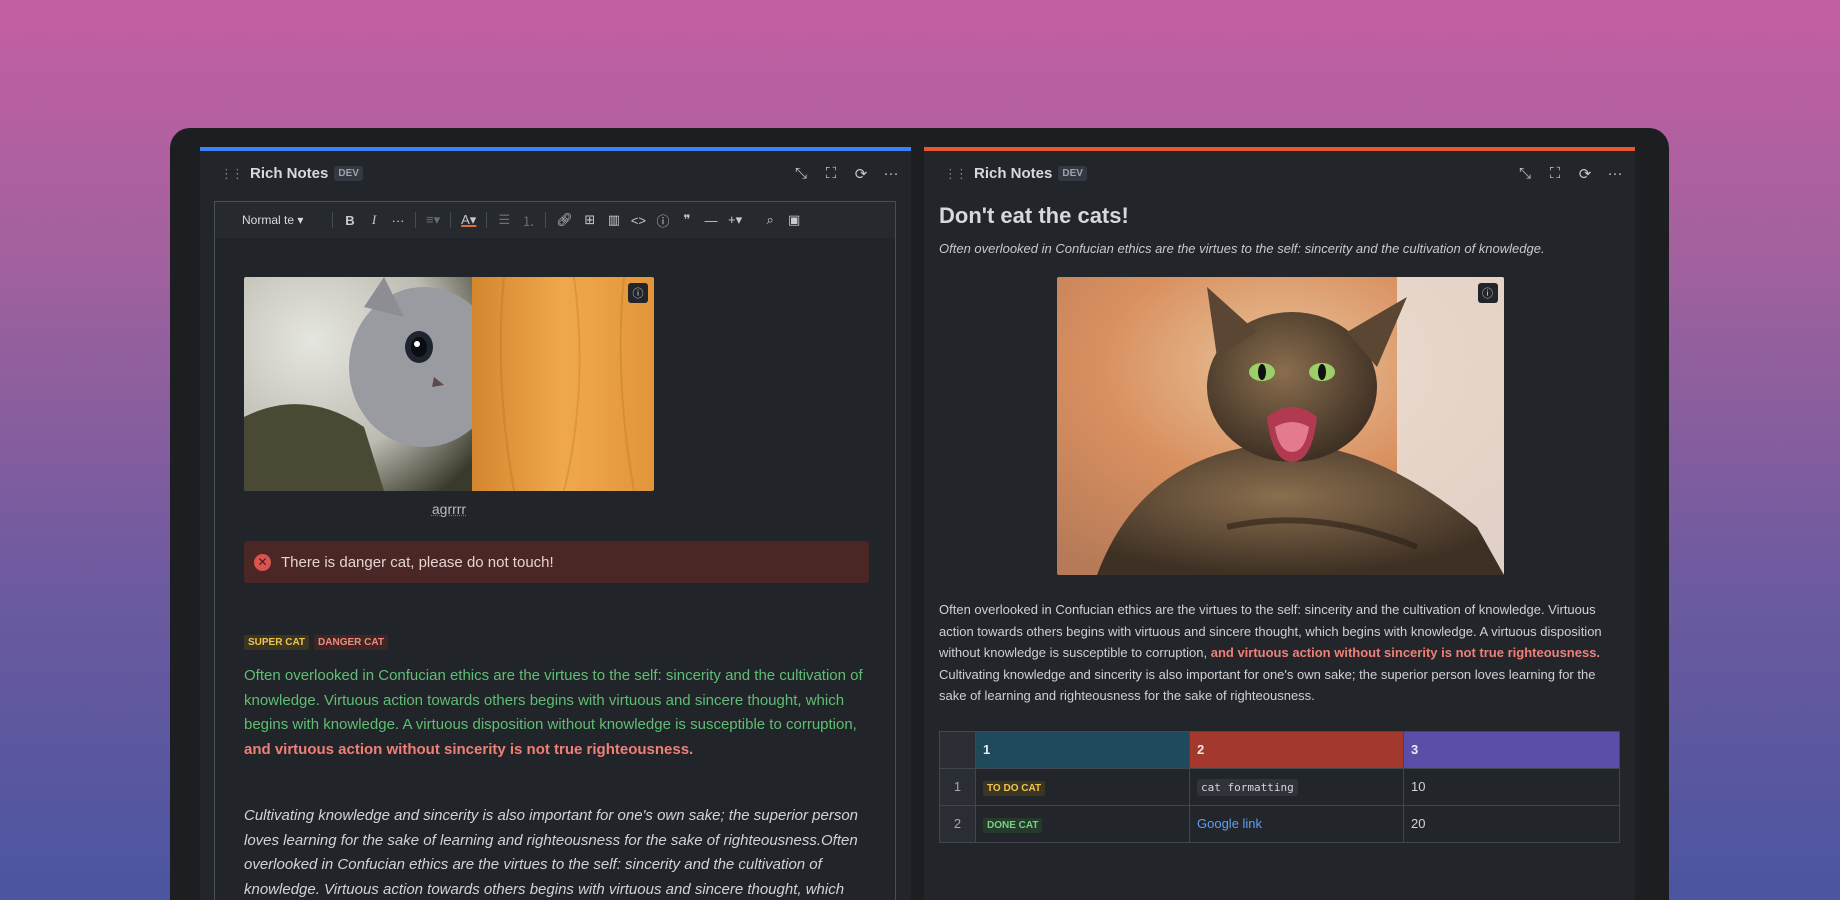 The image size is (1840, 900). Describe the element at coordinates (1296, 823) in the screenshot. I see `table-cell: Google link` at that location.